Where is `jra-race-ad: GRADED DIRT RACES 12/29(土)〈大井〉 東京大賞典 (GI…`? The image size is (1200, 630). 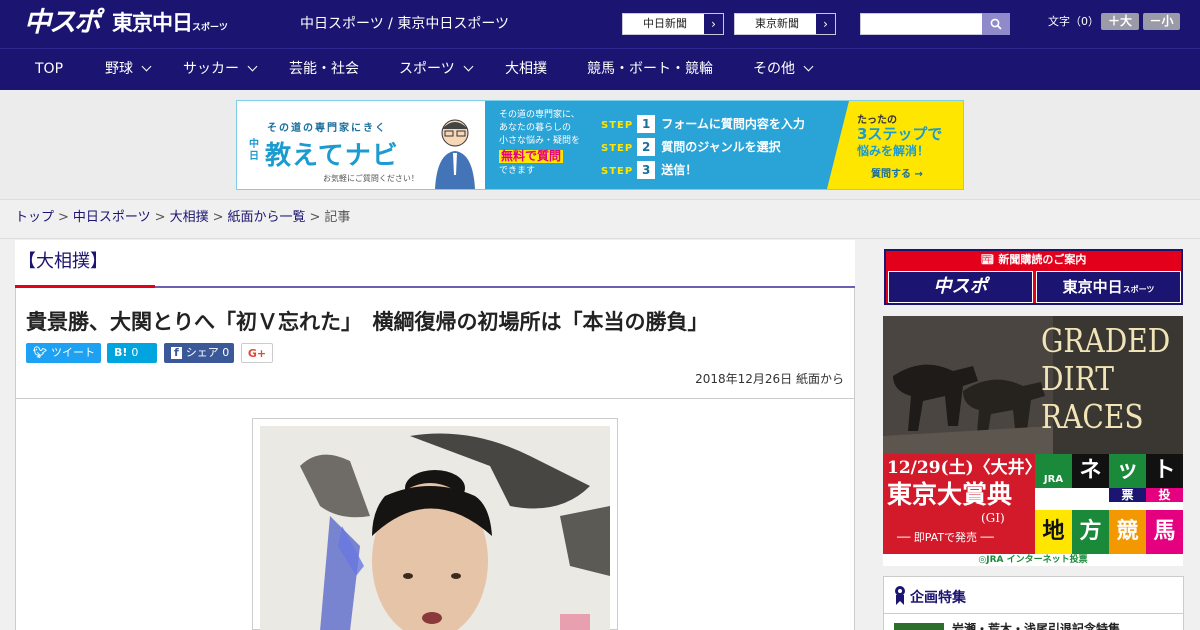 jra-race-ad: GRADED DIRT RACES 12/29(土)〈大井〉 東京大賞典 (GI… is located at coordinates (1033, 441).